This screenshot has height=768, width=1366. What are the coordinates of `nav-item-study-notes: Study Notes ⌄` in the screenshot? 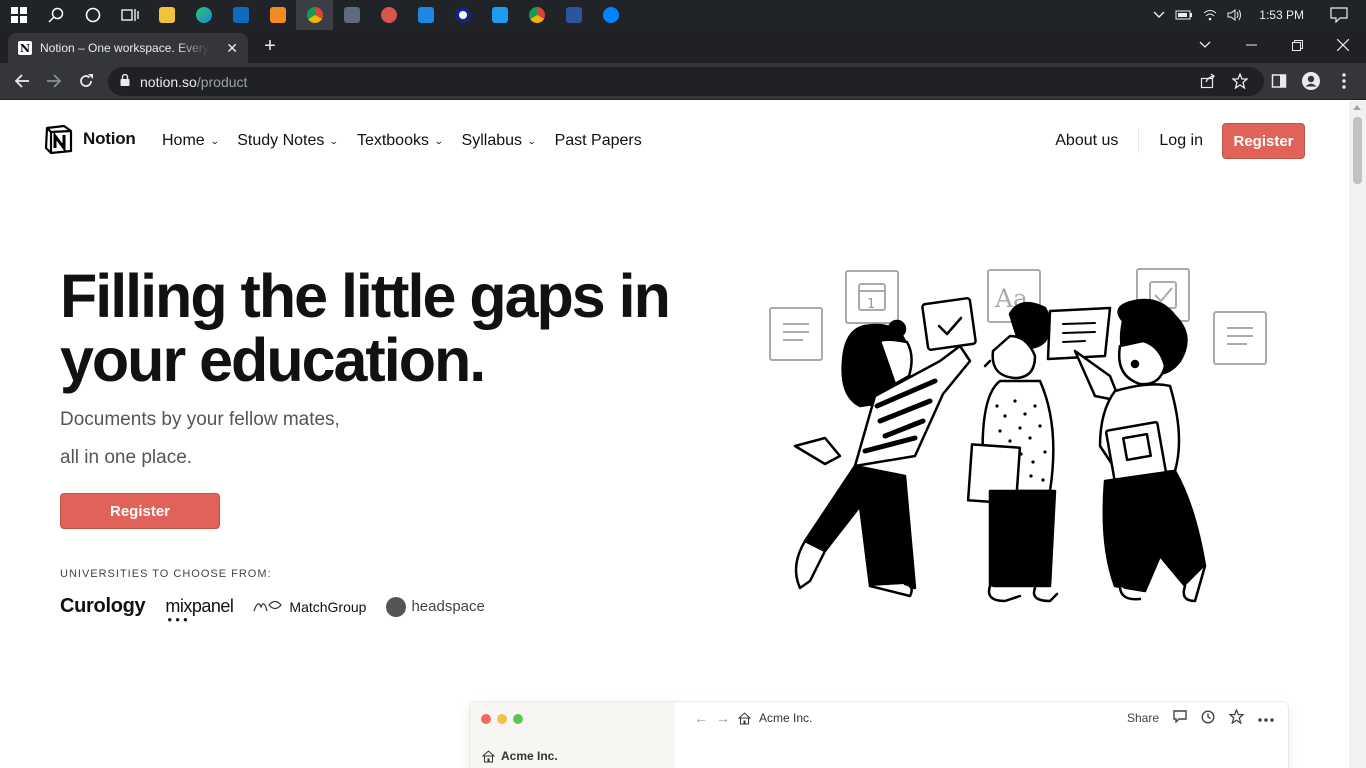 It's located at (288, 141).